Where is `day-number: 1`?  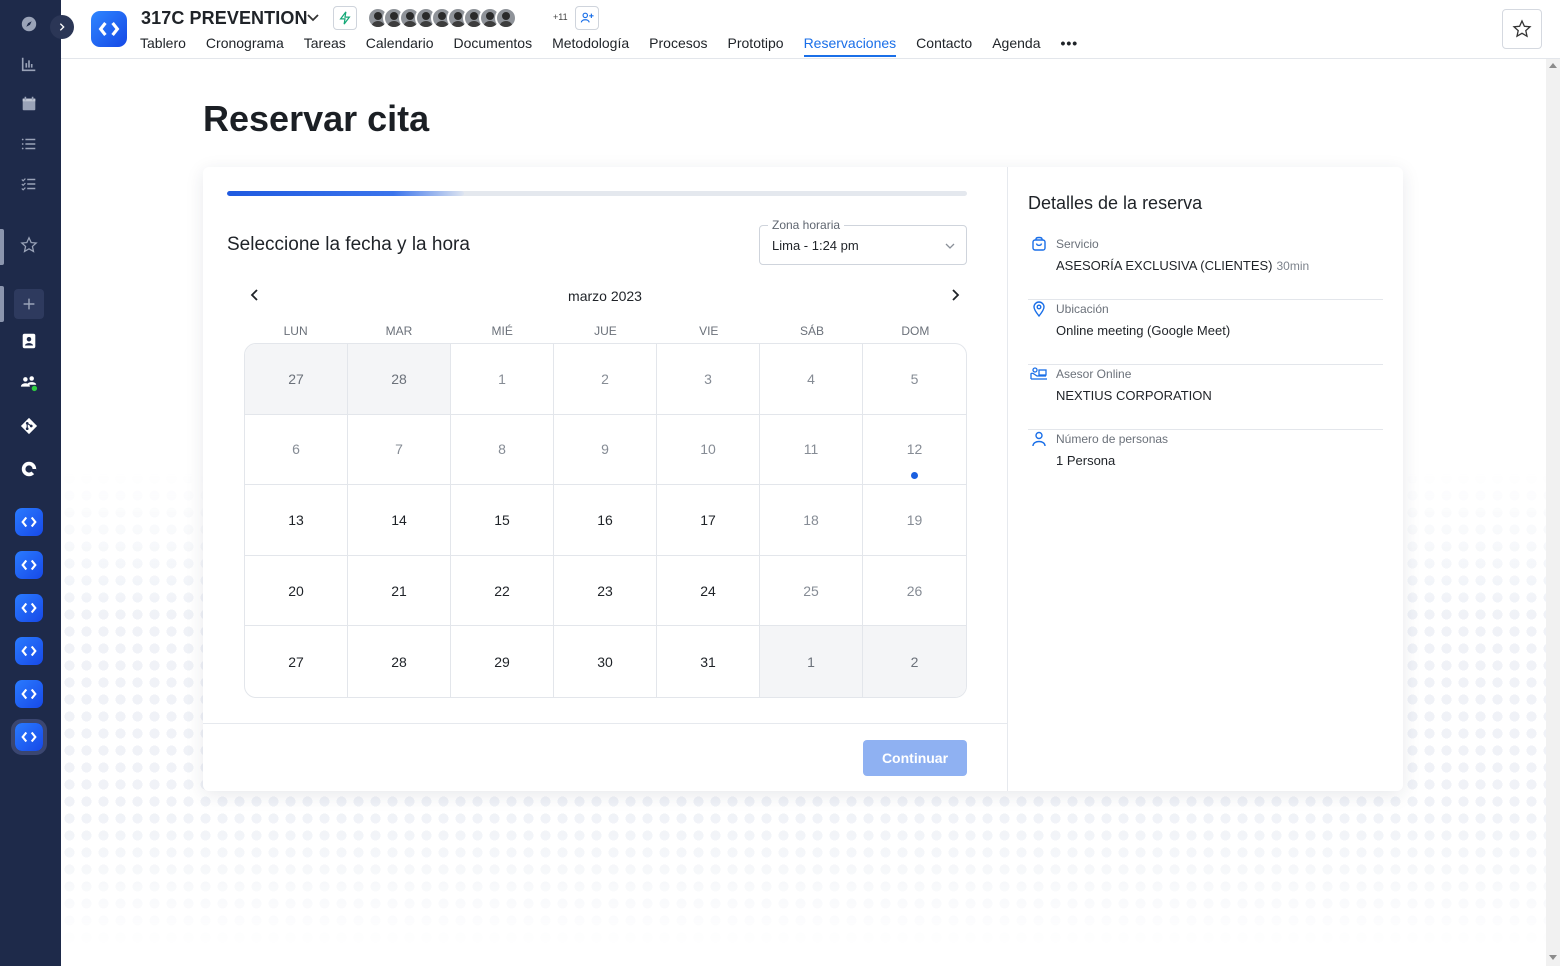 day-number: 1 is located at coordinates (502, 378).